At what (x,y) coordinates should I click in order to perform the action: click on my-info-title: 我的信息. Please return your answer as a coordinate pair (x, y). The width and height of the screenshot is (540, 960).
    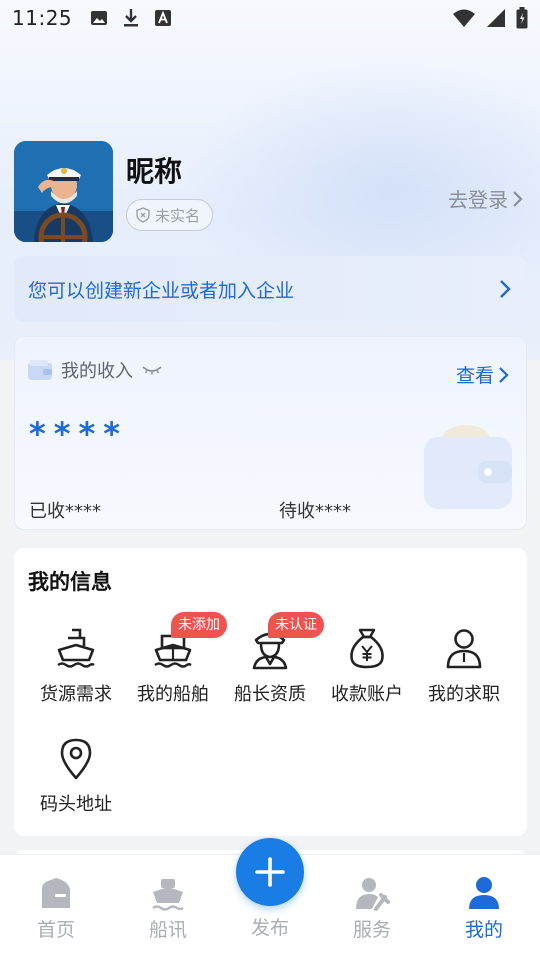
    Looking at the image, I should click on (70, 582).